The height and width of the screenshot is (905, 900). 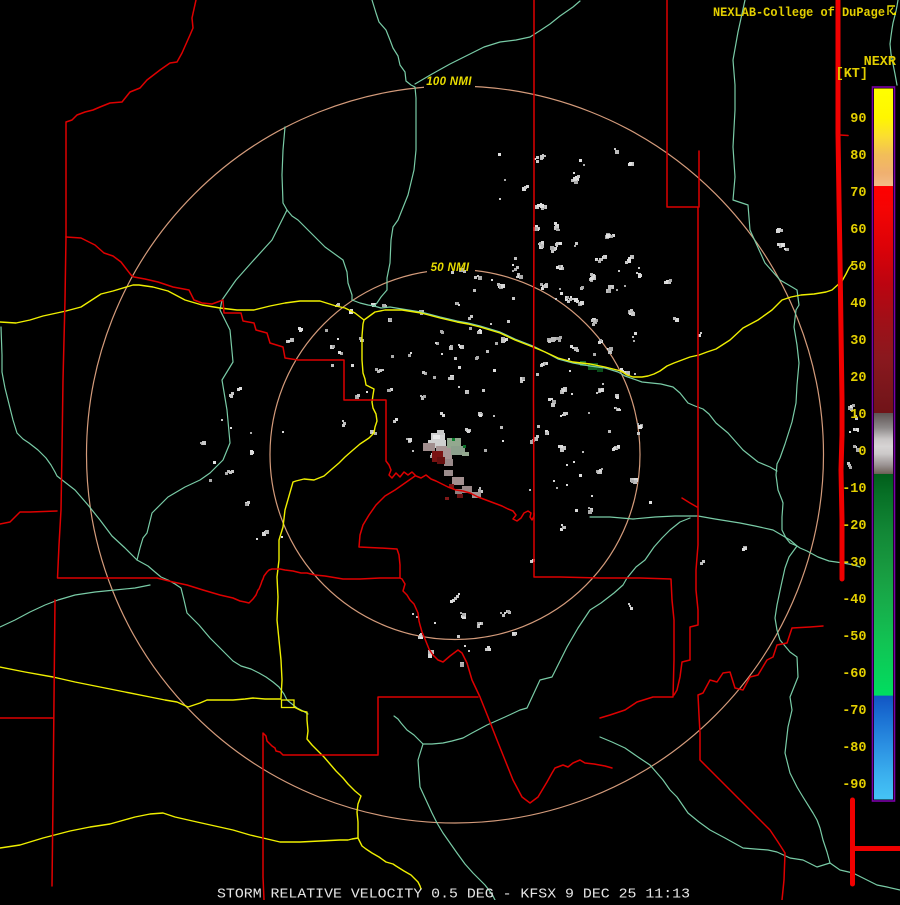 What do you see at coordinates (858, 156) in the screenshot?
I see `svg-text: 80` at bounding box center [858, 156].